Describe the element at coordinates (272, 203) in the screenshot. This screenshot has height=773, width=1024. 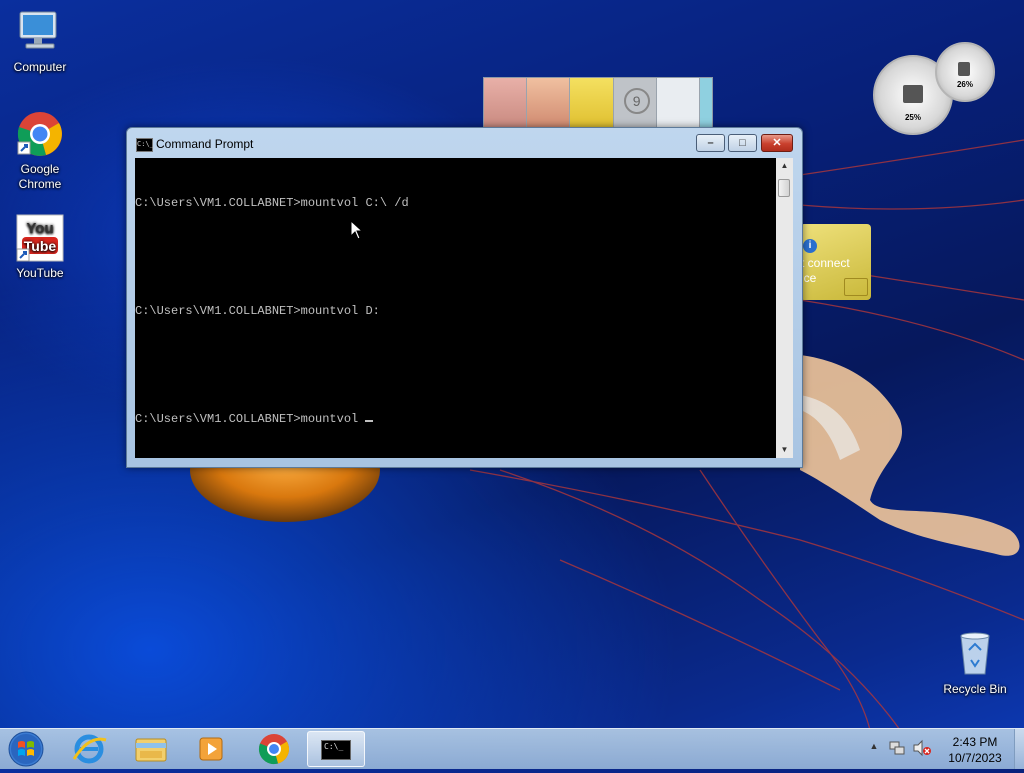
I see `console-line: C:\Users\VM1.COLLABNET>mountvol C:\ /d` at that location.